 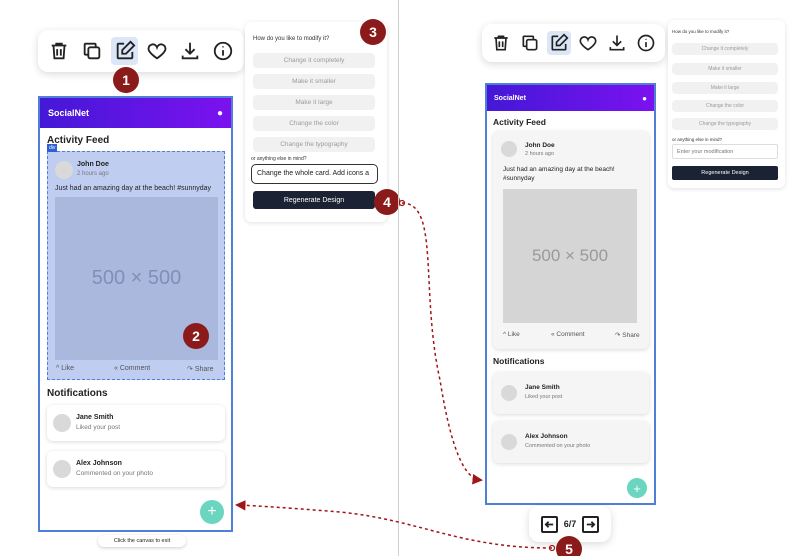 I want to click on next-button, so click(x=591, y=524).